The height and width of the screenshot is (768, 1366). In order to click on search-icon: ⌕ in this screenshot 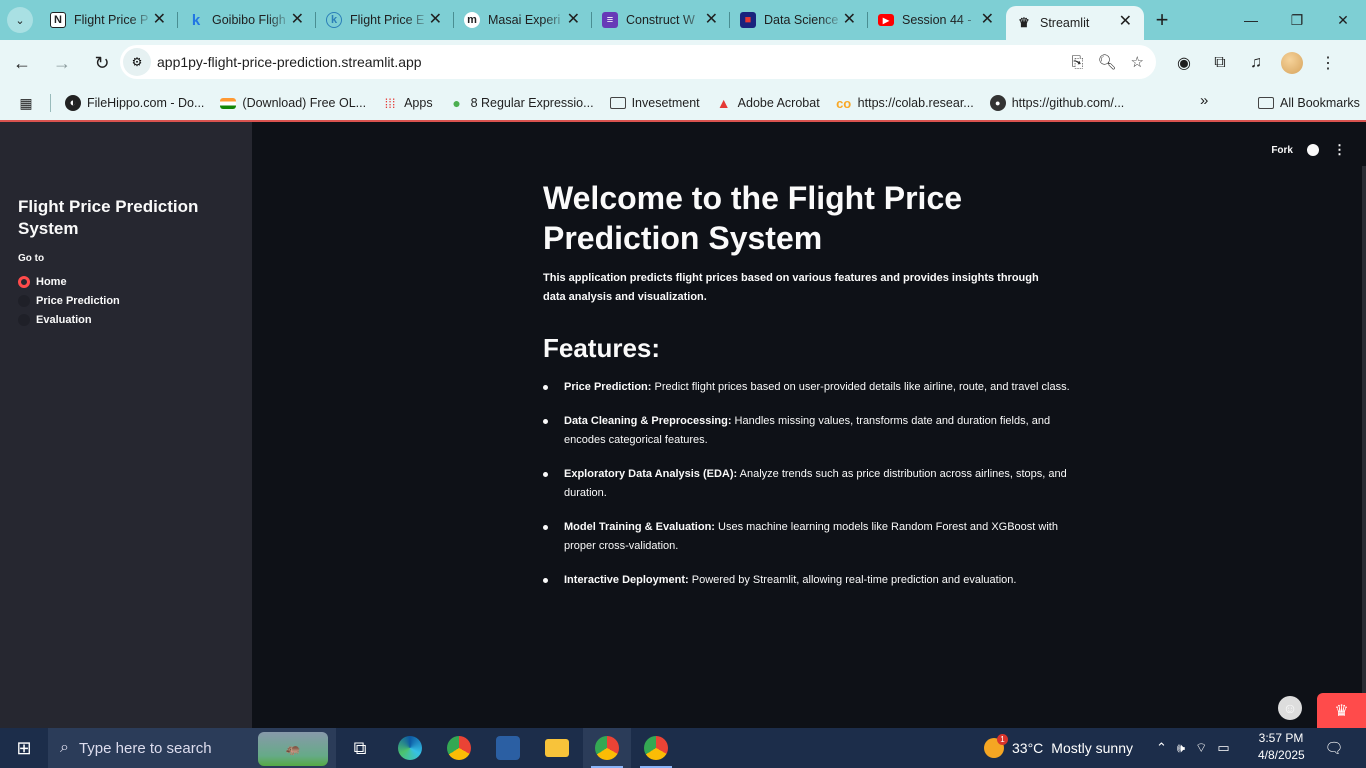, I will do `click(64, 747)`.